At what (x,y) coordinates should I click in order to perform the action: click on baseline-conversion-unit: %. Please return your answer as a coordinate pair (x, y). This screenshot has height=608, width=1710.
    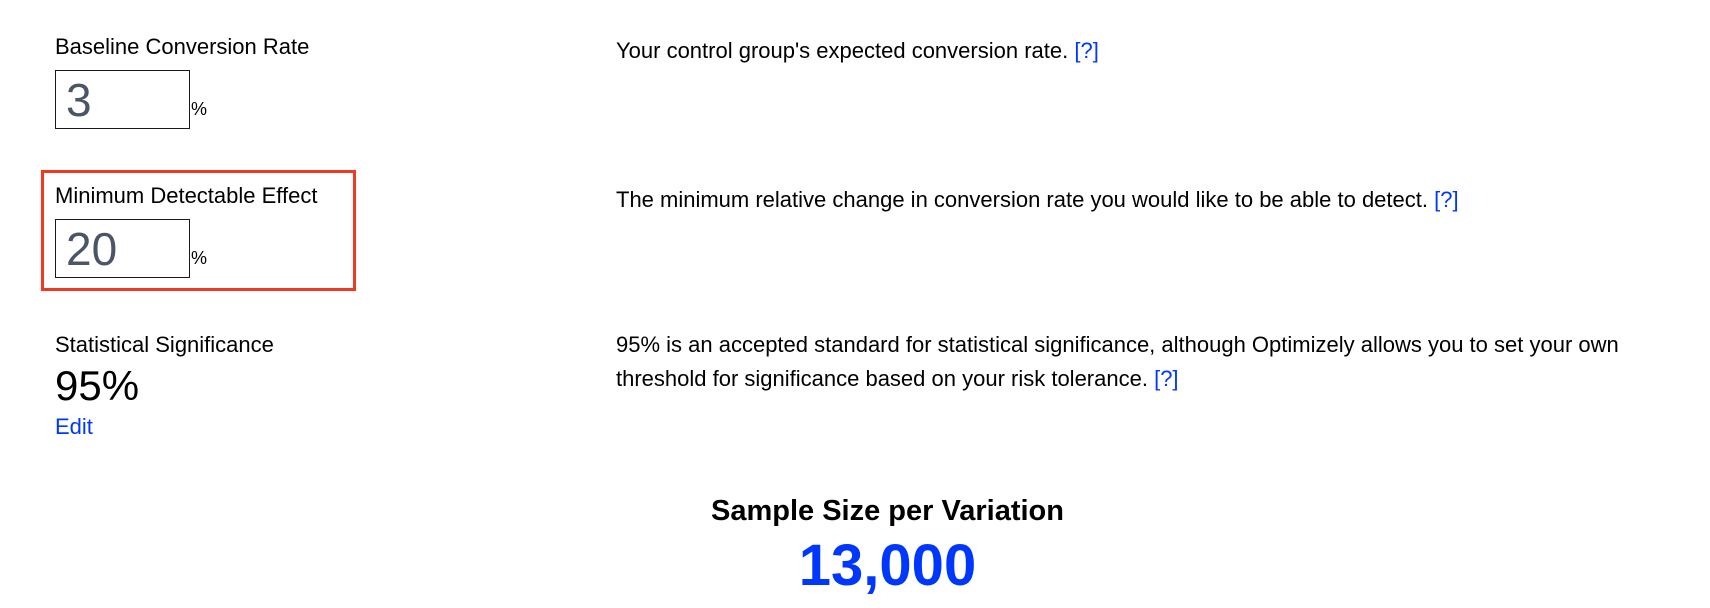
    Looking at the image, I should click on (199, 109).